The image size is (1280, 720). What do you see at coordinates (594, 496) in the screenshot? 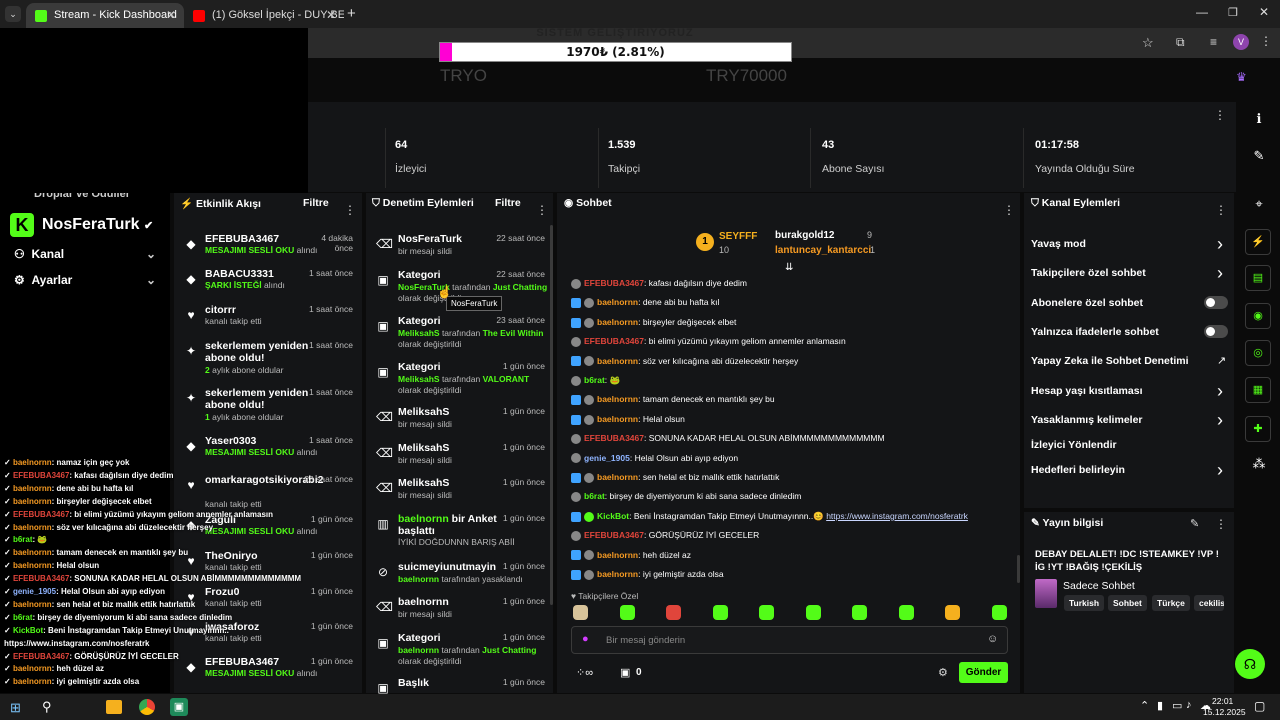
I see `chat-username: b6rat` at bounding box center [594, 496].